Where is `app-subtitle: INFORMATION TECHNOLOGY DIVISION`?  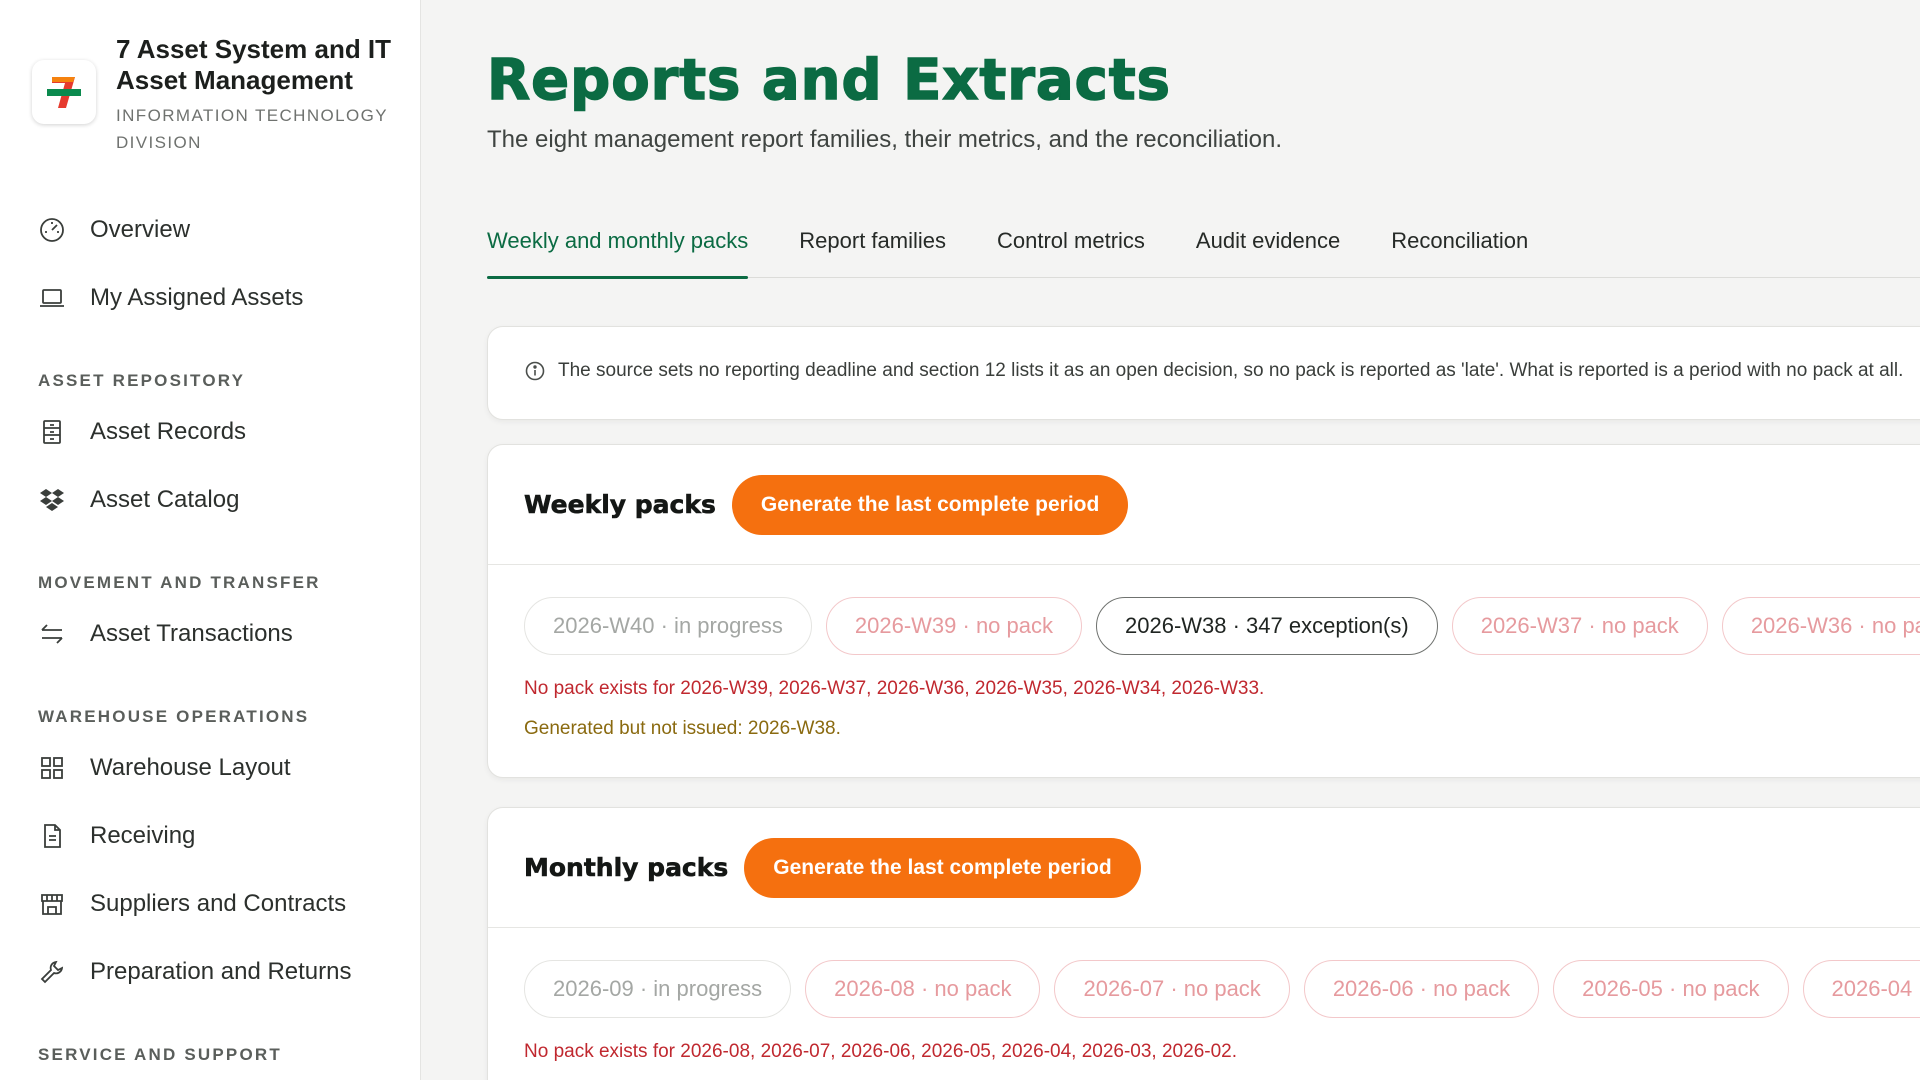 app-subtitle: INFORMATION TECHNOLOGY DIVISION is located at coordinates (261, 129).